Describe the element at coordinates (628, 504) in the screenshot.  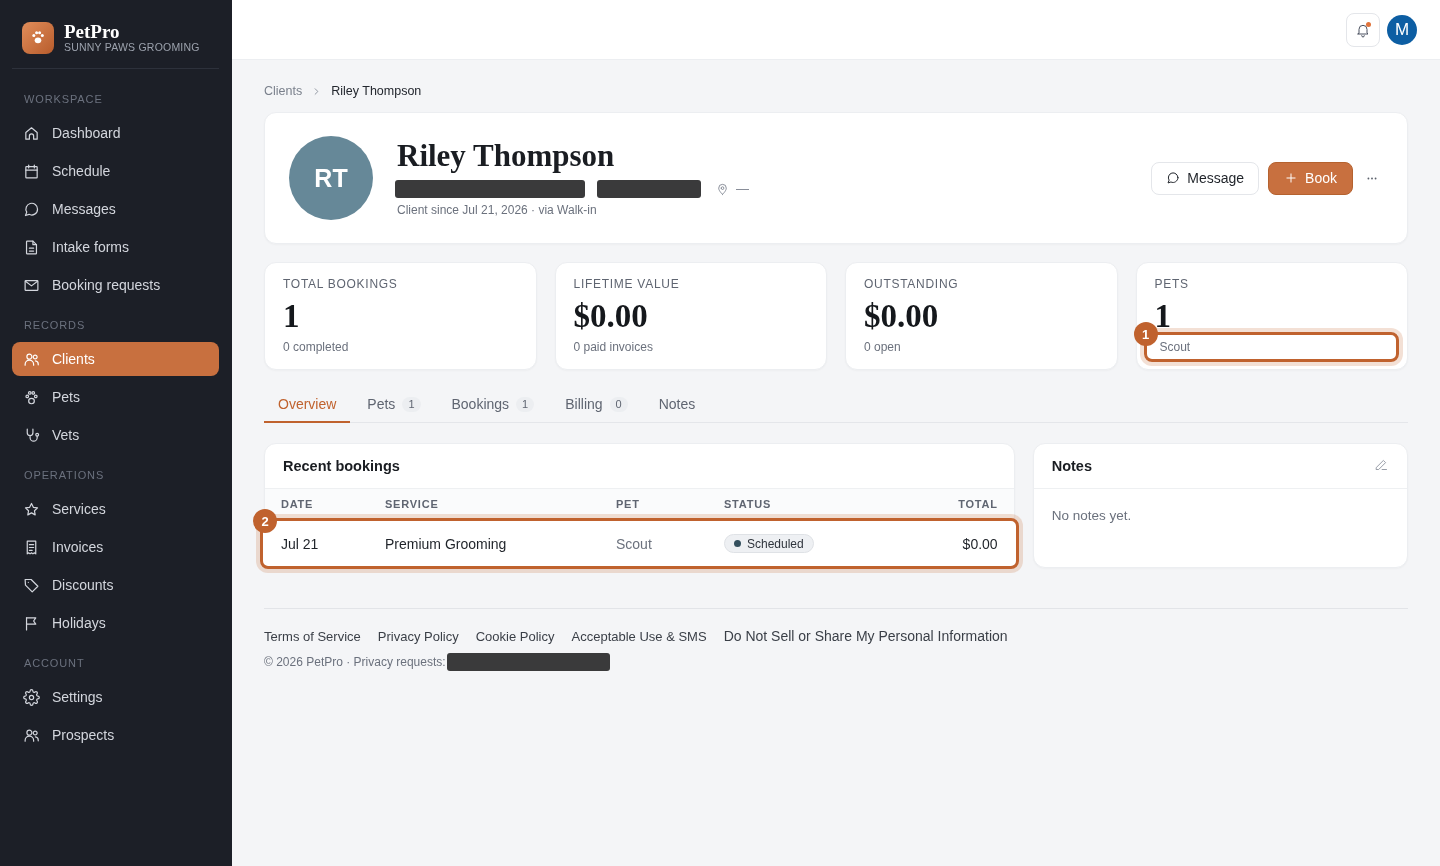
I see `column-header: PET` at that location.